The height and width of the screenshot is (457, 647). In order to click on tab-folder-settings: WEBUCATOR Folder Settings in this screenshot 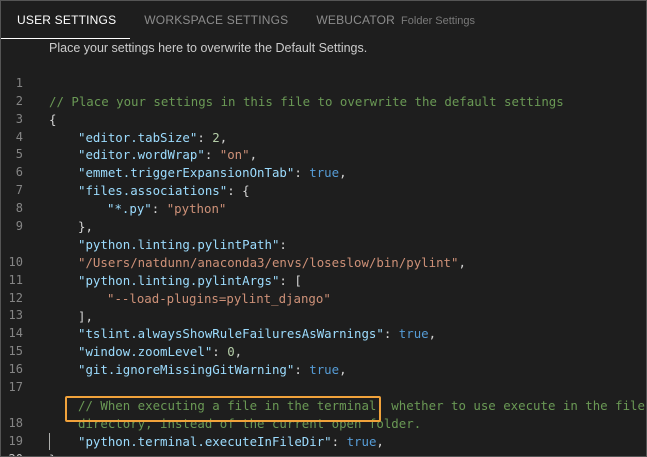, I will do `click(395, 20)`.